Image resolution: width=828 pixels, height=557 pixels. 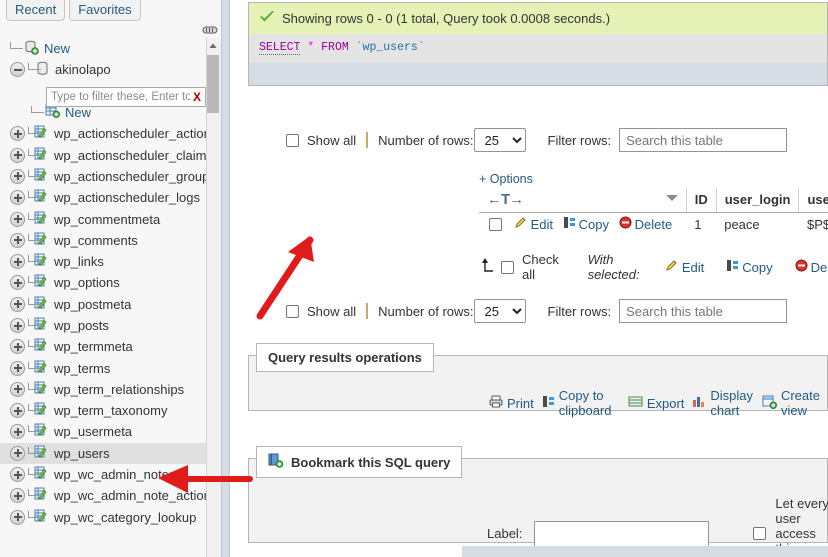 What do you see at coordinates (703, 140) in the screenshot?
I see `filter-rows-input-top` at bounding box center [703, 140].